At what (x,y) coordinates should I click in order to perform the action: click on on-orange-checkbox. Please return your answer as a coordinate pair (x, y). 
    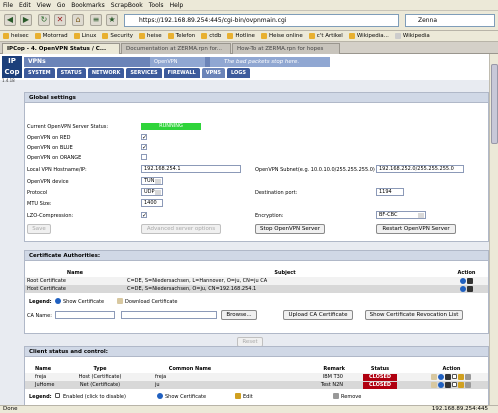
    Looking at the image, I should click on (144, 157).